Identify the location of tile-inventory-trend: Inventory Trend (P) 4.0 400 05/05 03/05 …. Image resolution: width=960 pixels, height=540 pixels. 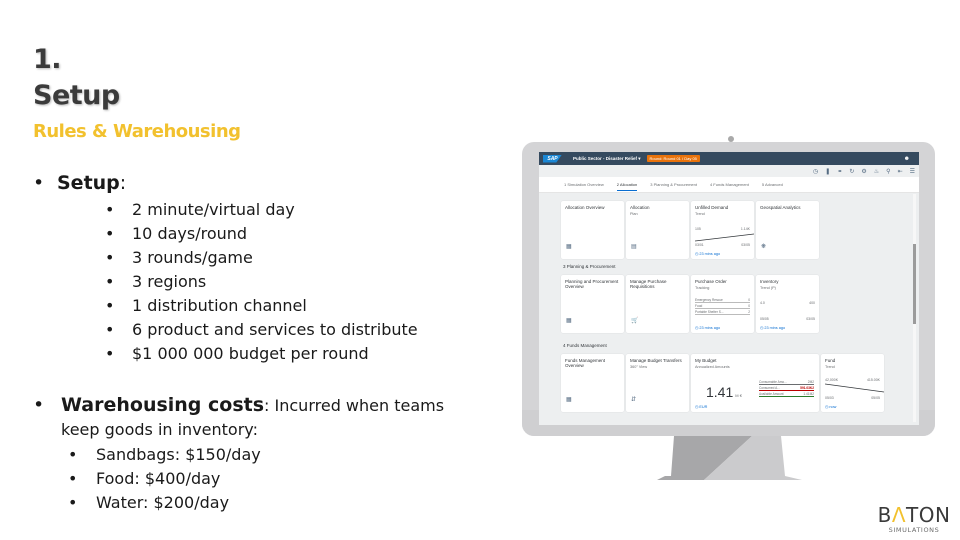
(787, 304).